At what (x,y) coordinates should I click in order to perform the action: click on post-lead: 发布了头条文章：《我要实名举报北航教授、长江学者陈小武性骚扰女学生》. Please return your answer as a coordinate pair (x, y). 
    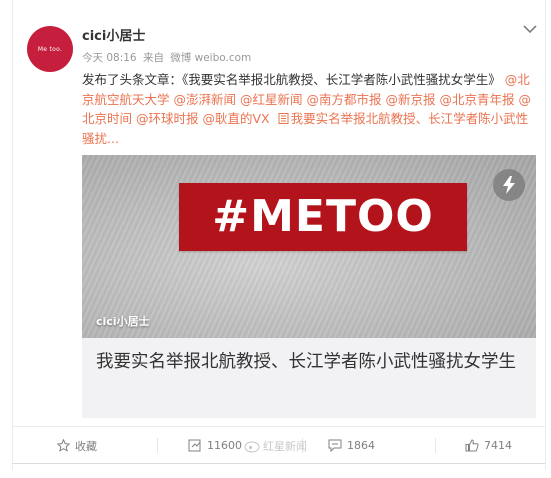
    Looking at the image, I should click on (291, 79).